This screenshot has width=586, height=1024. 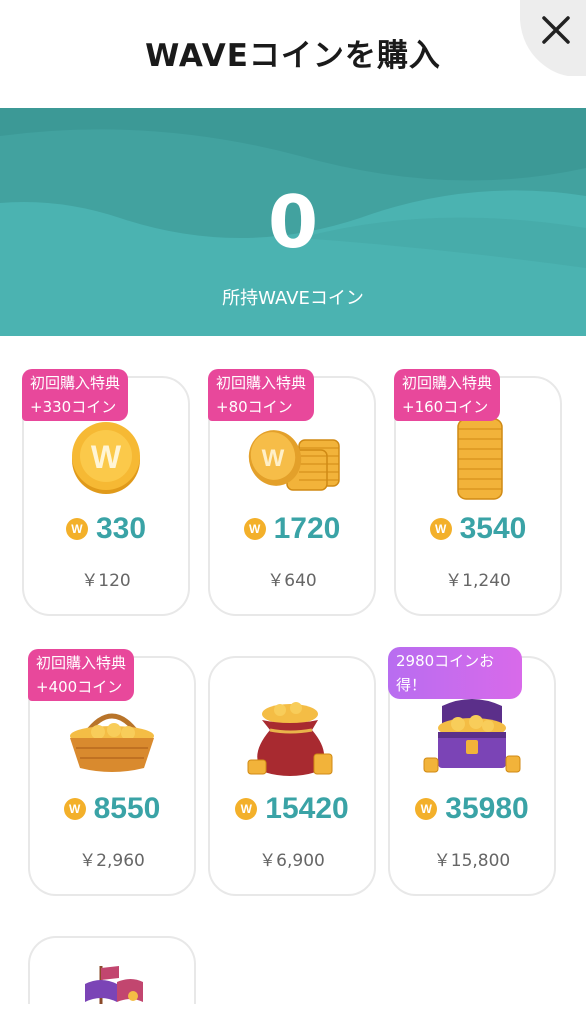 What do you see at coordinates (75, 395) in the screenshot?
I see `bonus-badge: 初回購入特典 +330コイン` at bounding box center [75, 395].